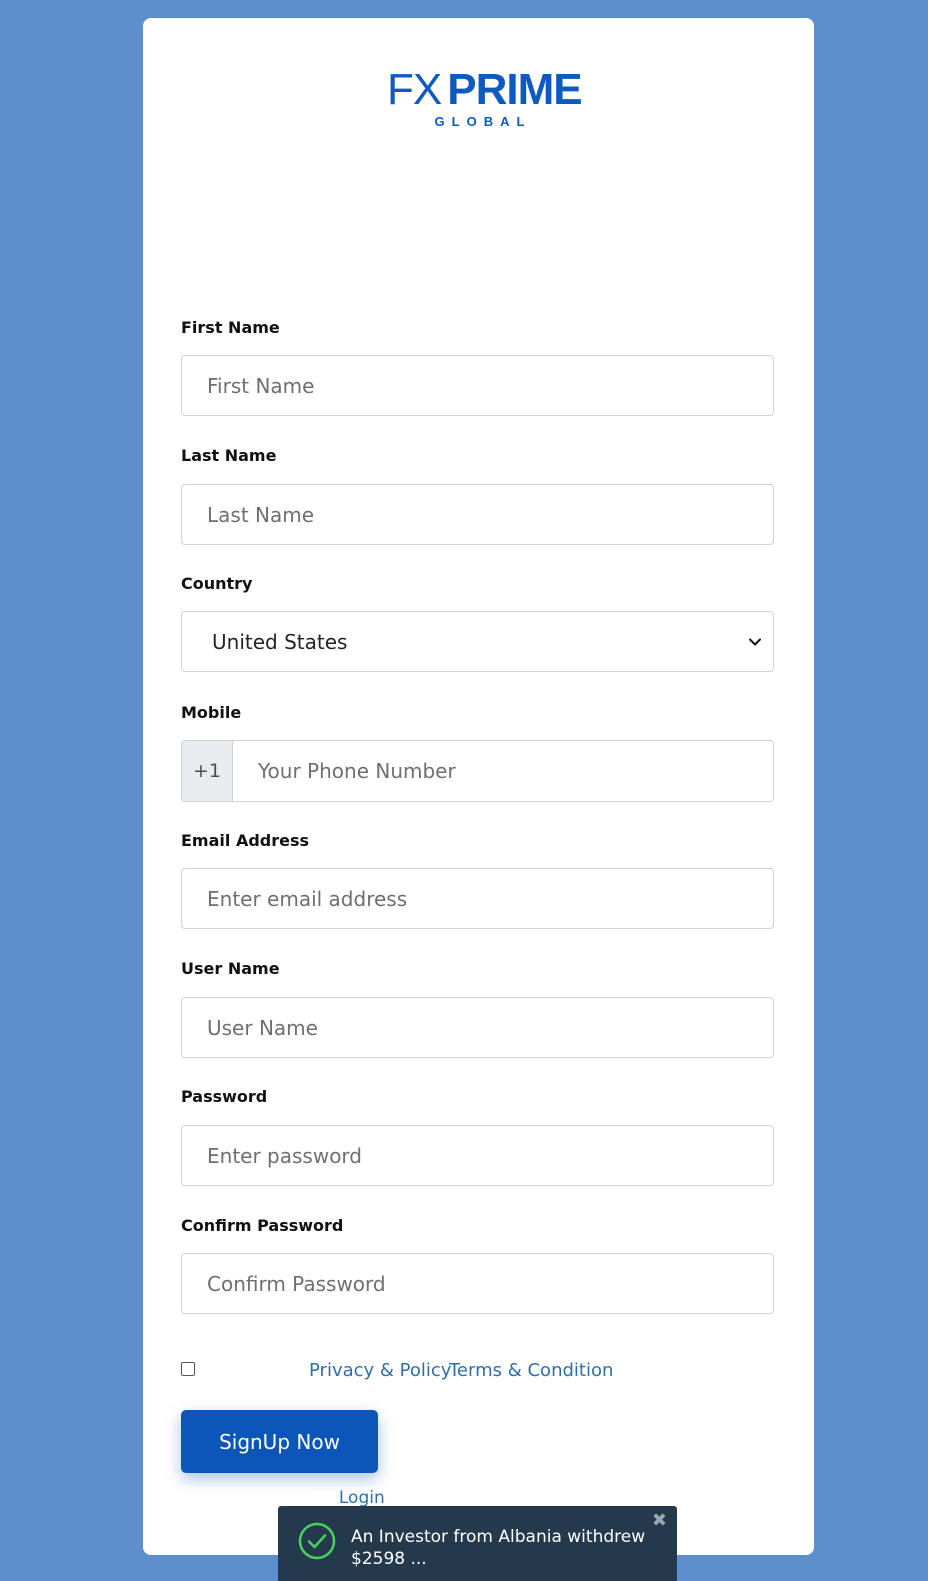 This screenshot has width=928, height=1581. Describe the element at coordinates (380, 1370) in the screenshot. I see `privacy-policy-link: Privacy & Policy` at that location.